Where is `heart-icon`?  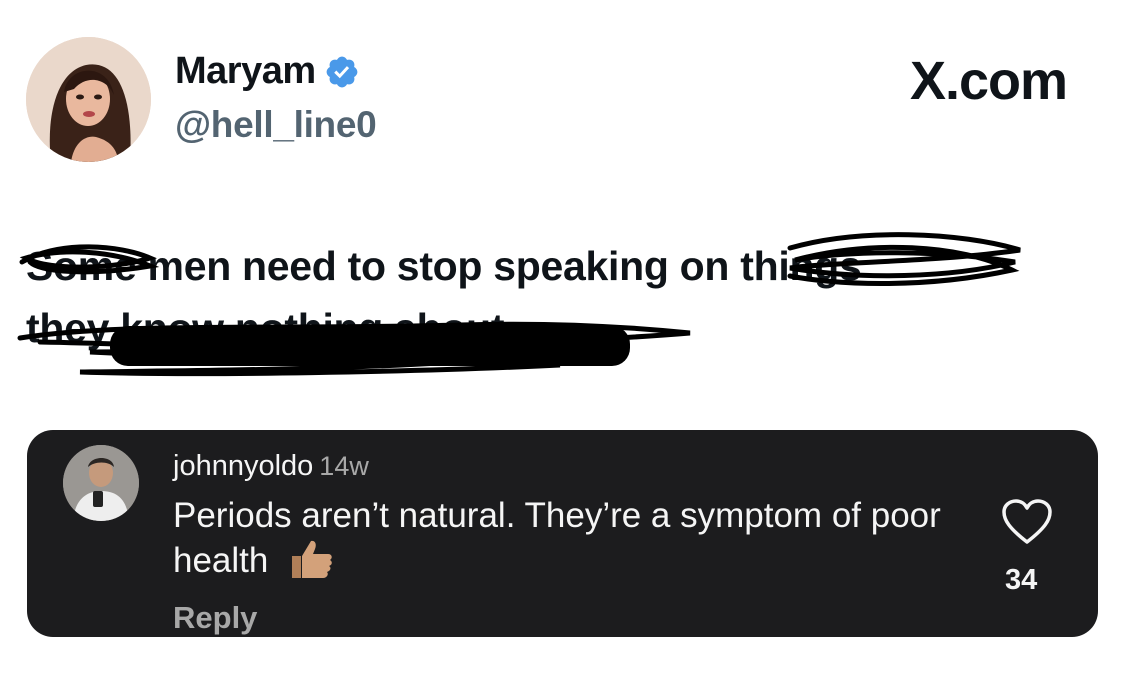
heart-icon is located at coordinates (1027, 522).